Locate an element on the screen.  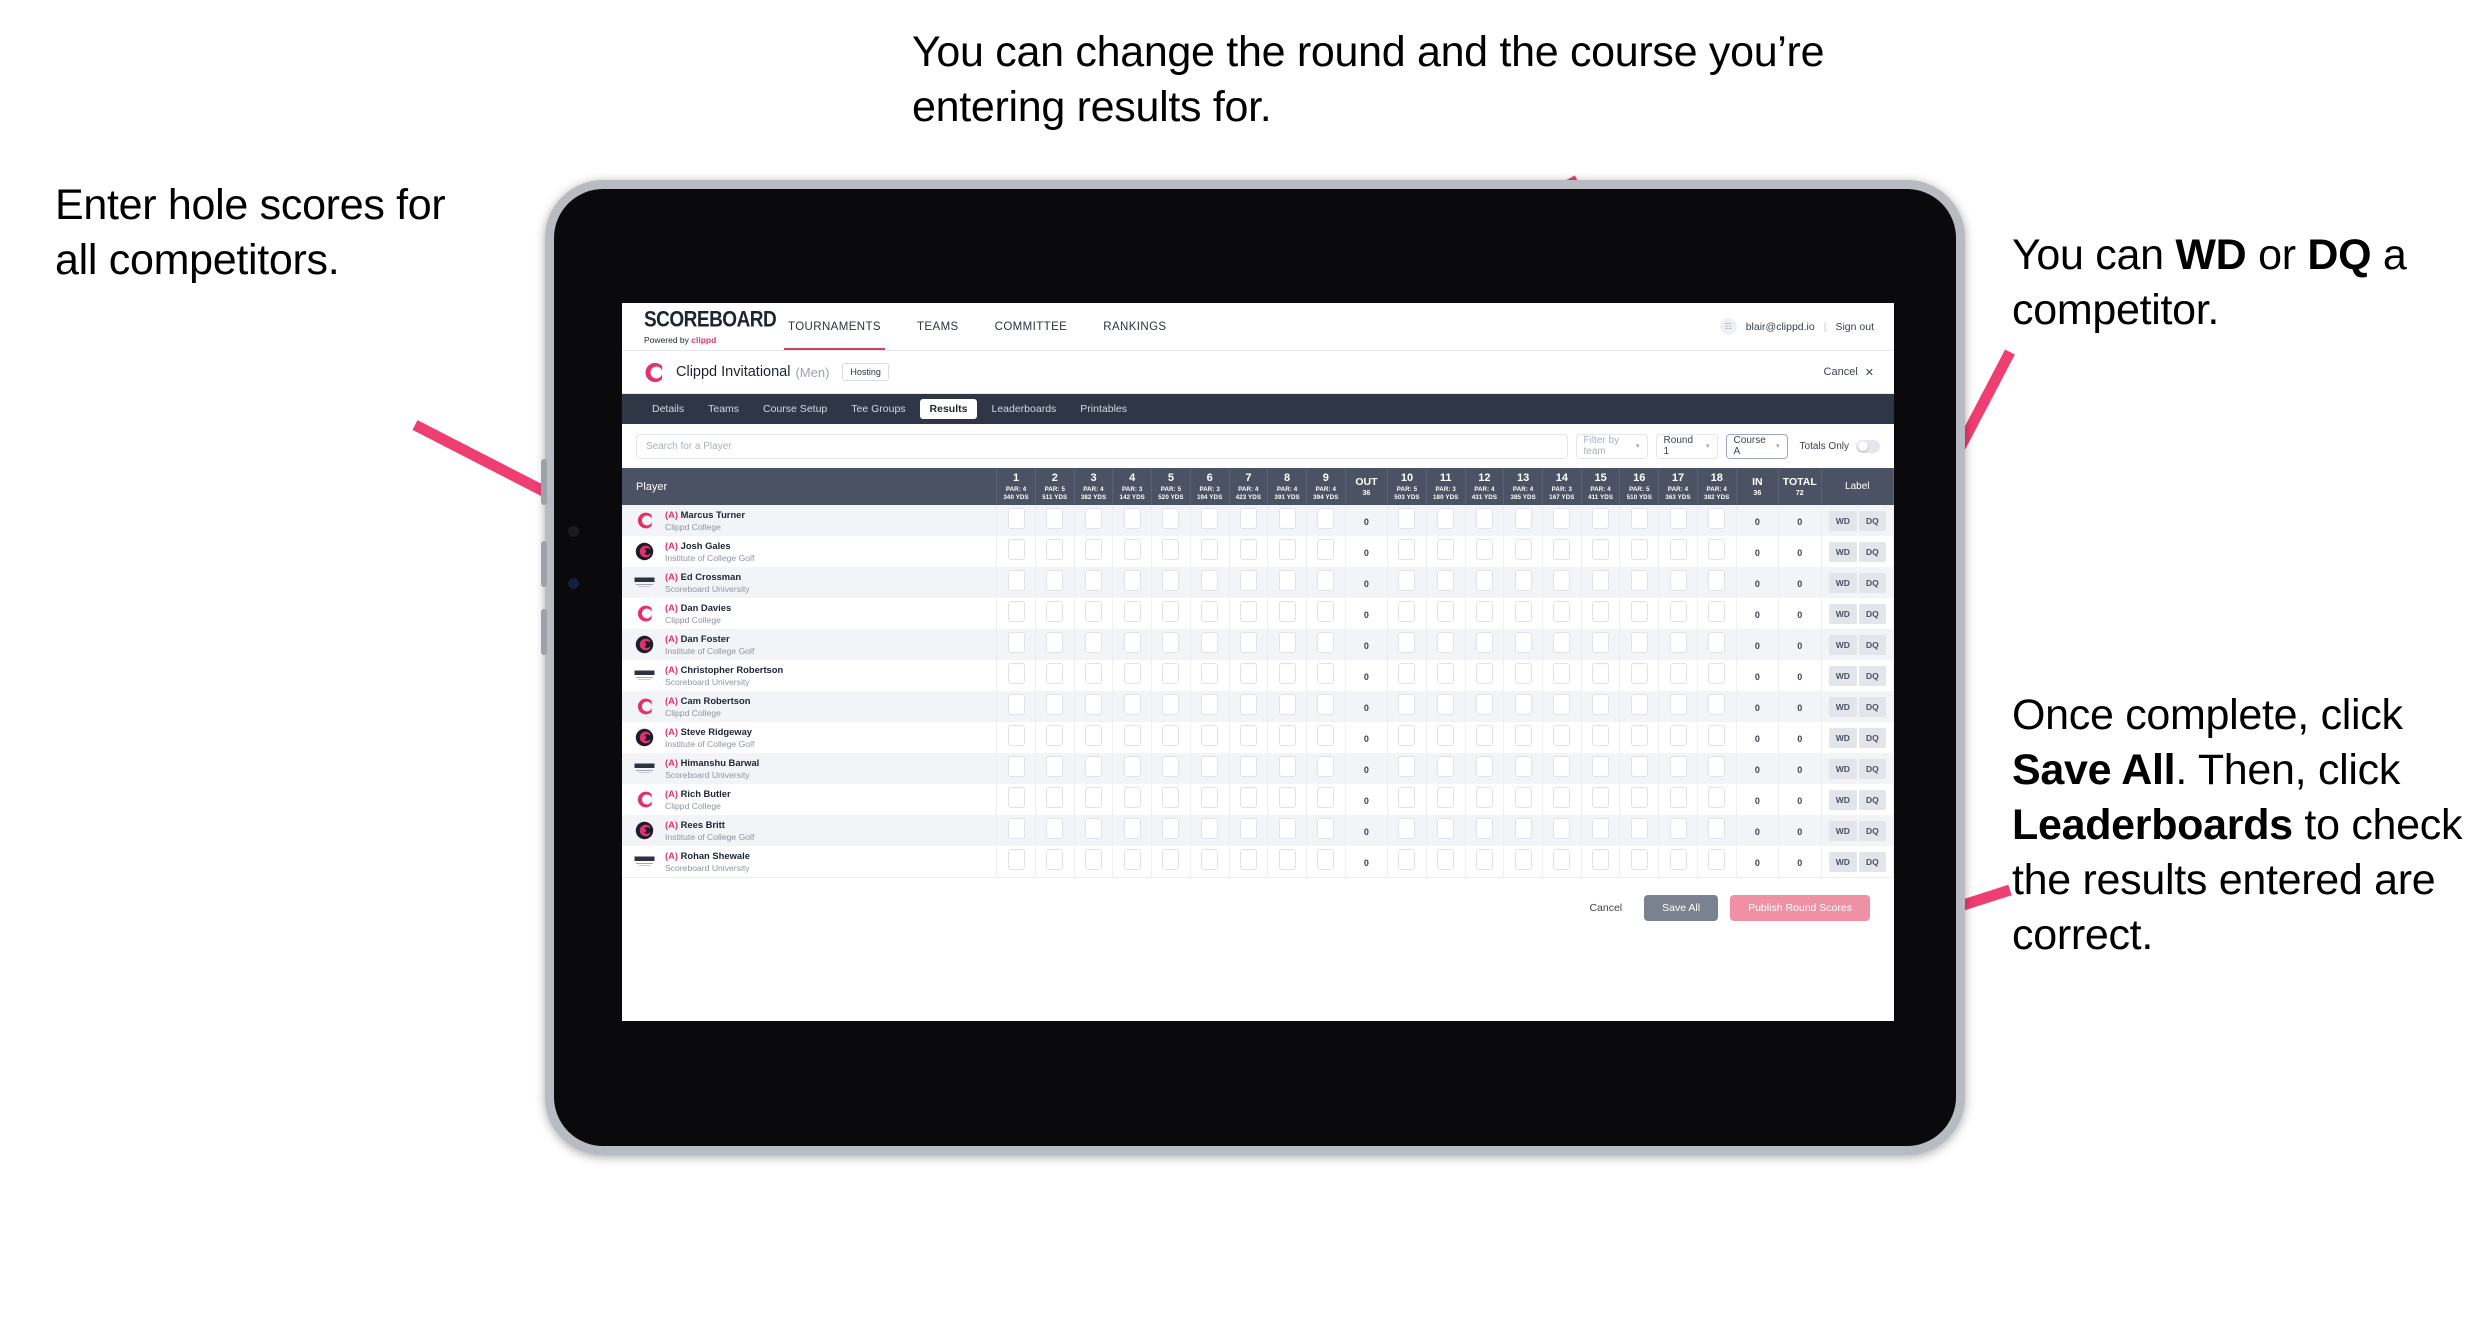
round-select: Round 1 ▾ is located at coordinates (1686, 446).